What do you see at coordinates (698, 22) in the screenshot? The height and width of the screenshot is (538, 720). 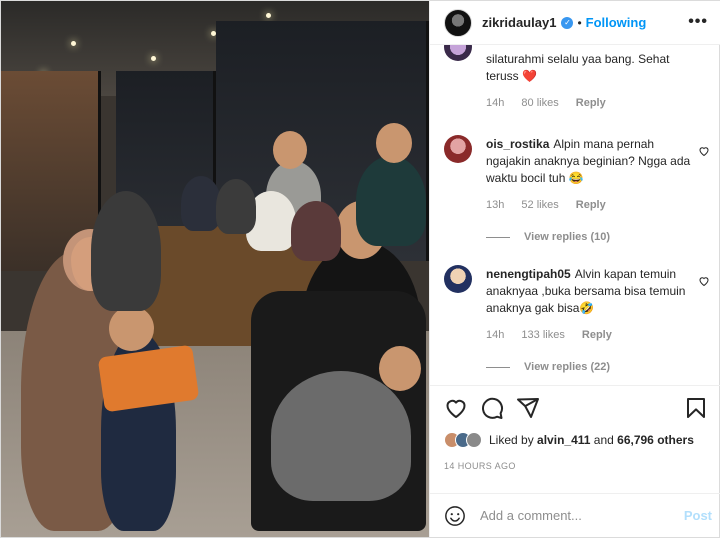 I see `more-options-icon: •••` at bounding box center [698, 22].